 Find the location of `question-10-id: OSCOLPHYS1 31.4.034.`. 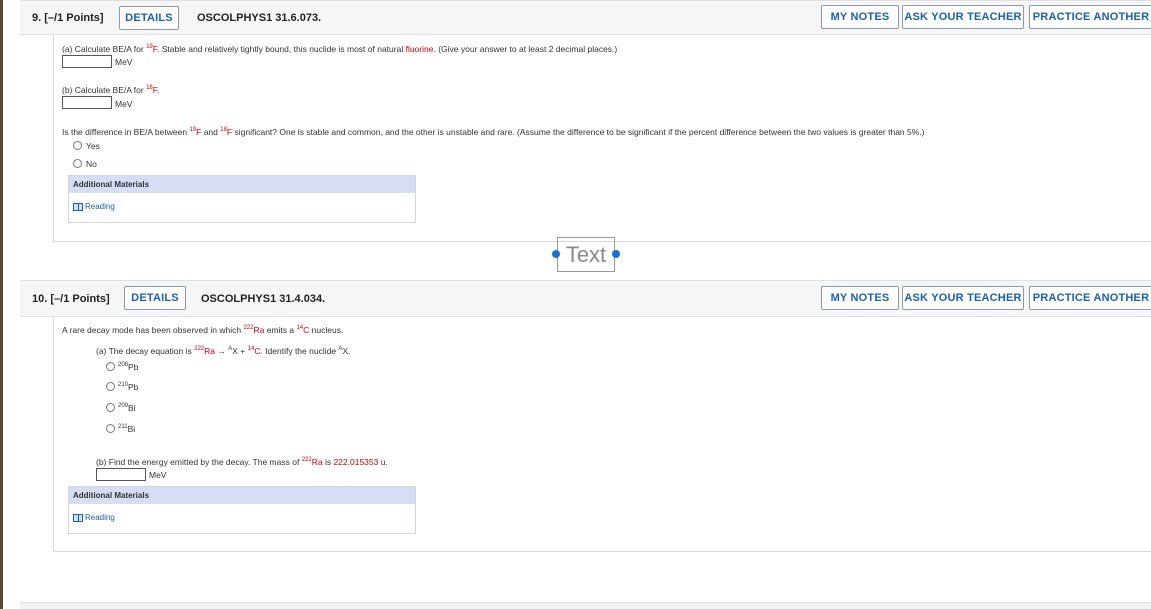

question-10-id: OSCOLPHYS1 31.4.034. is located at coordinates (263, 299).